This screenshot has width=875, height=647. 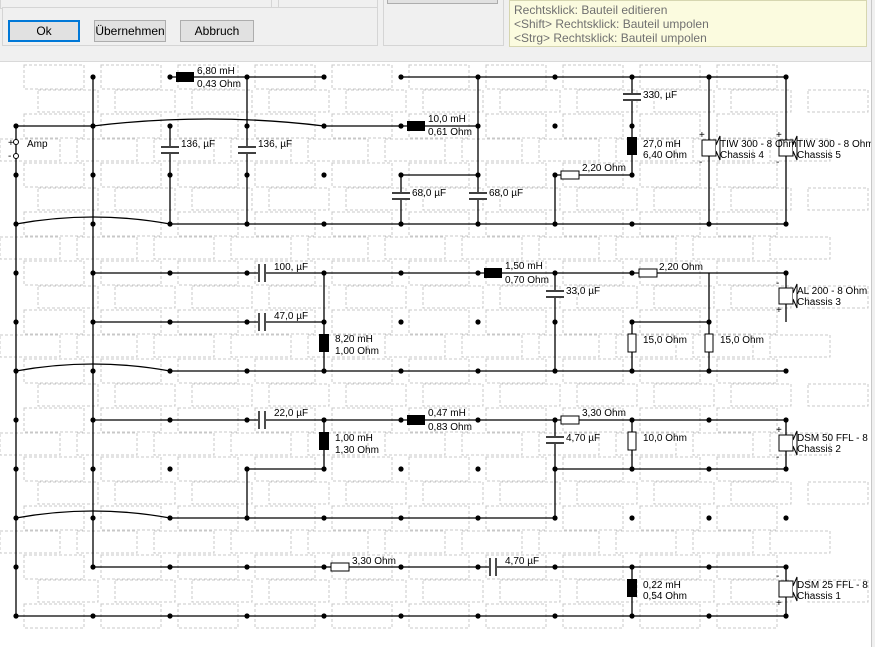 What do you see at coordinates (447, 119) in the screenshot?
I see `l2-value: 10,0 mH` at bounding box center [447, 119].